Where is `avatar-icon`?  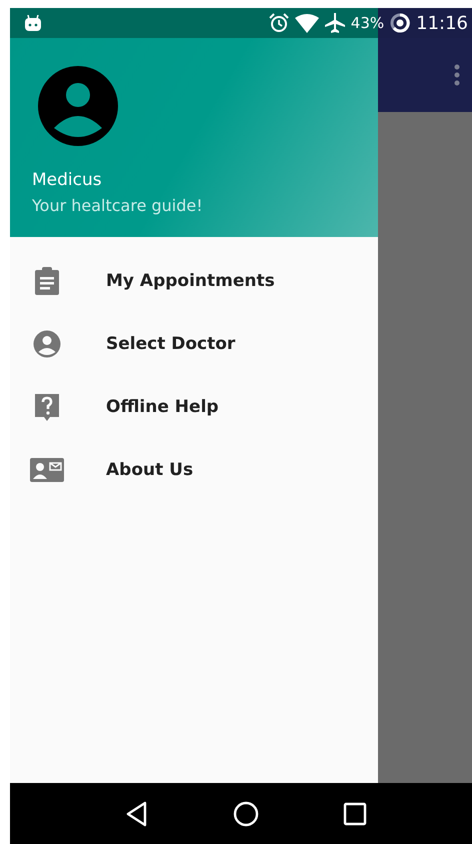 avatar-icon is located at coordinates (78, 106).